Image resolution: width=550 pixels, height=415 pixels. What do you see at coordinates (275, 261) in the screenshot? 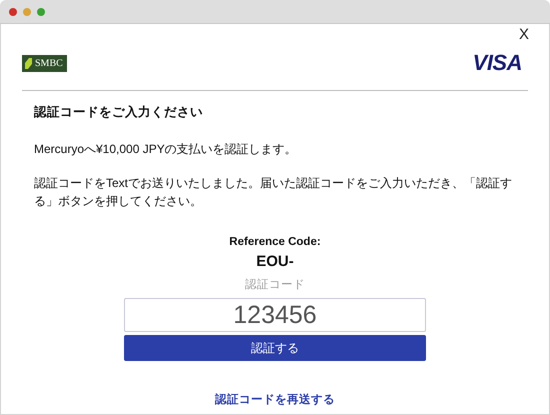
I see `reference-code: EOU-` at bounding box center [275, 261].